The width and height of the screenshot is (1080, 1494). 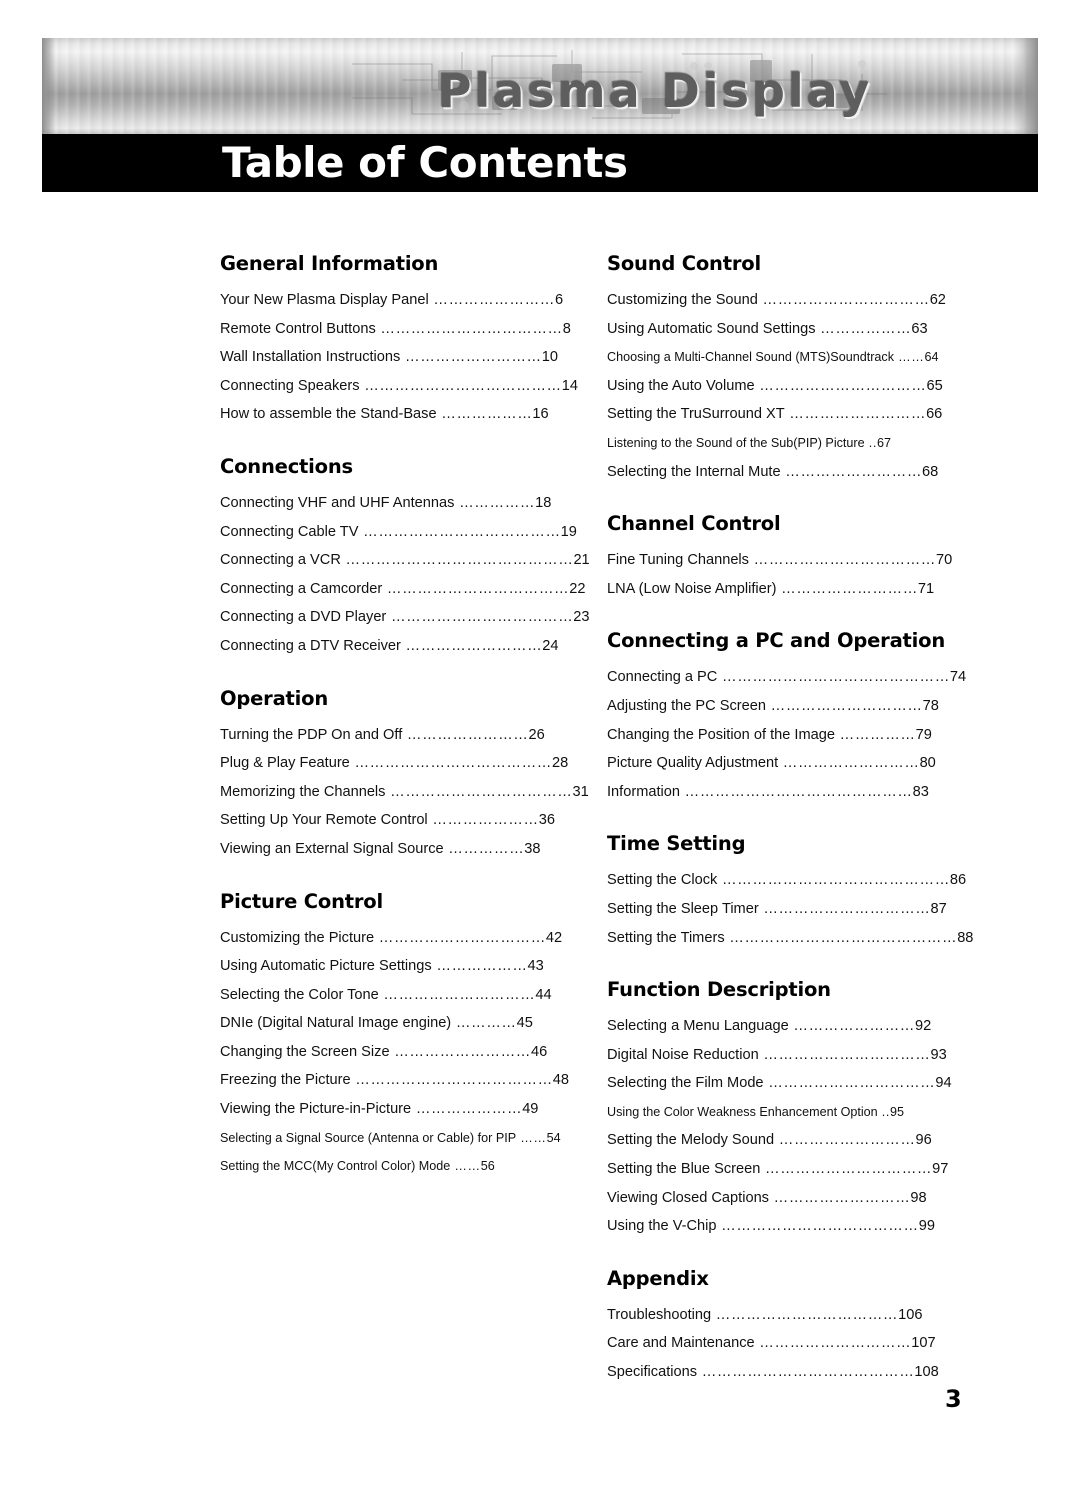 What do you see at coordinates (655, 91) in the screenshot?
I see `brand-title: Plasma Display` at bounding box center [655, 91].